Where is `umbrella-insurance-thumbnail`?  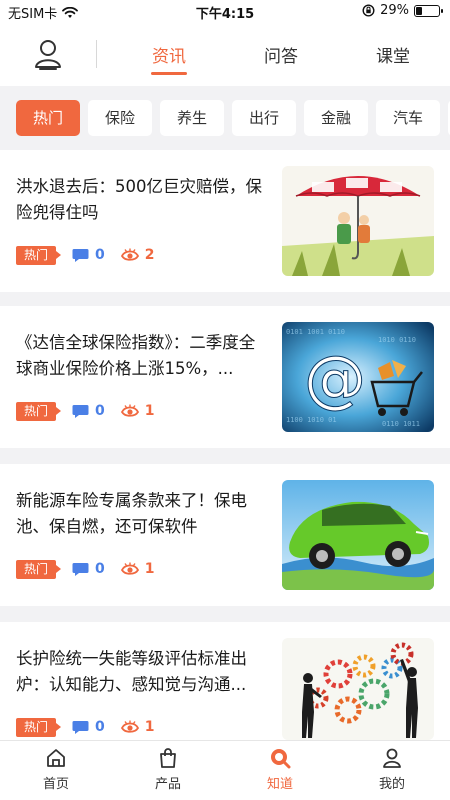
umbrella-insurance-thumbnail is located at coordinates (358, 221).